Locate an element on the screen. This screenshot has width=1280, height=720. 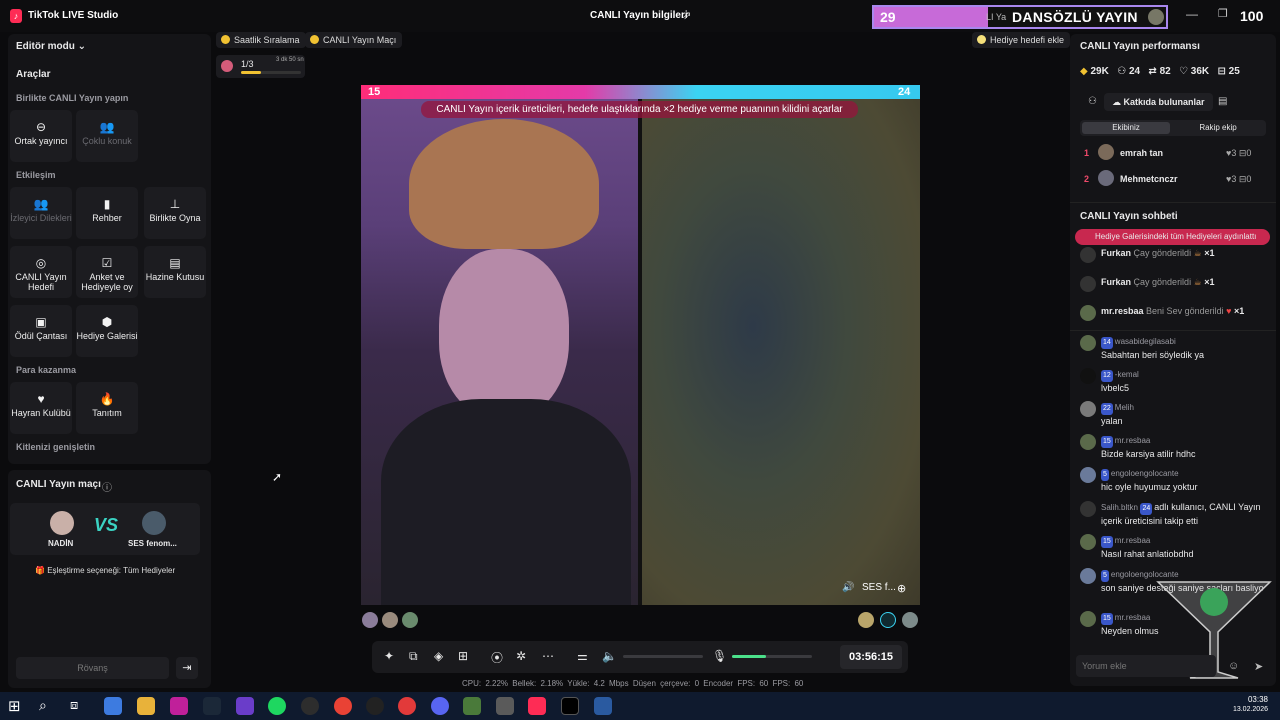
live-goal-button: ◎ CANLI Yayın Hedefi is located at coordinates (41, 272).